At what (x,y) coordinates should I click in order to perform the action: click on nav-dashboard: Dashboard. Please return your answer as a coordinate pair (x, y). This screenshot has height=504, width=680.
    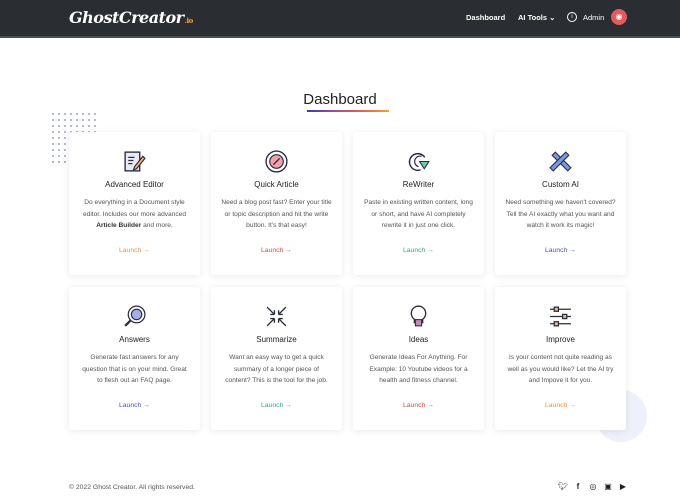
    Looking at the image, I should click on (485, 17).